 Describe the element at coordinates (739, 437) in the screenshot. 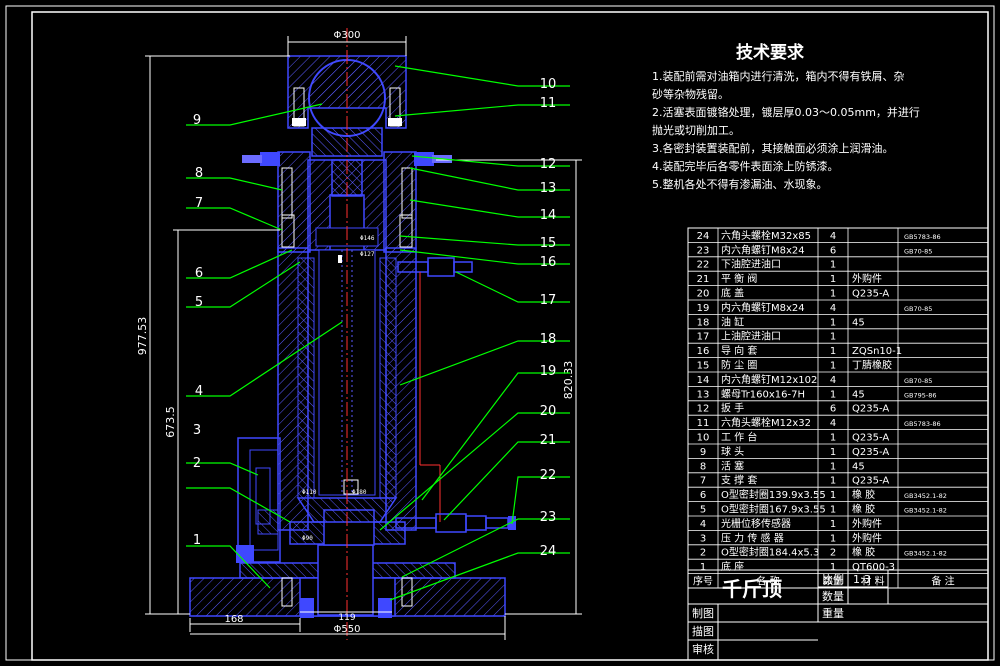

I see `bom-cell-name: 工 作 台` at that location.